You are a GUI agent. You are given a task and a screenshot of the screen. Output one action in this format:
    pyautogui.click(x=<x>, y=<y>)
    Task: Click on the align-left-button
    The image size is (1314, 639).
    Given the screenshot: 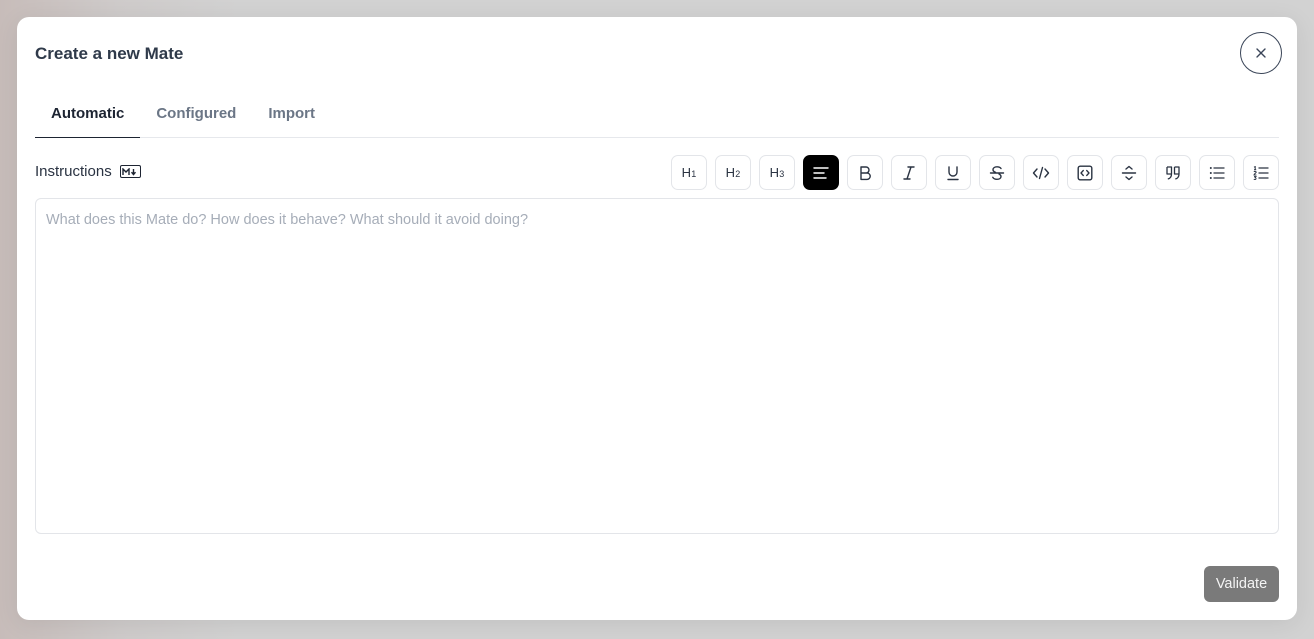 What is the action you would take?
    pyautogui.click(x=821, y=172)
    